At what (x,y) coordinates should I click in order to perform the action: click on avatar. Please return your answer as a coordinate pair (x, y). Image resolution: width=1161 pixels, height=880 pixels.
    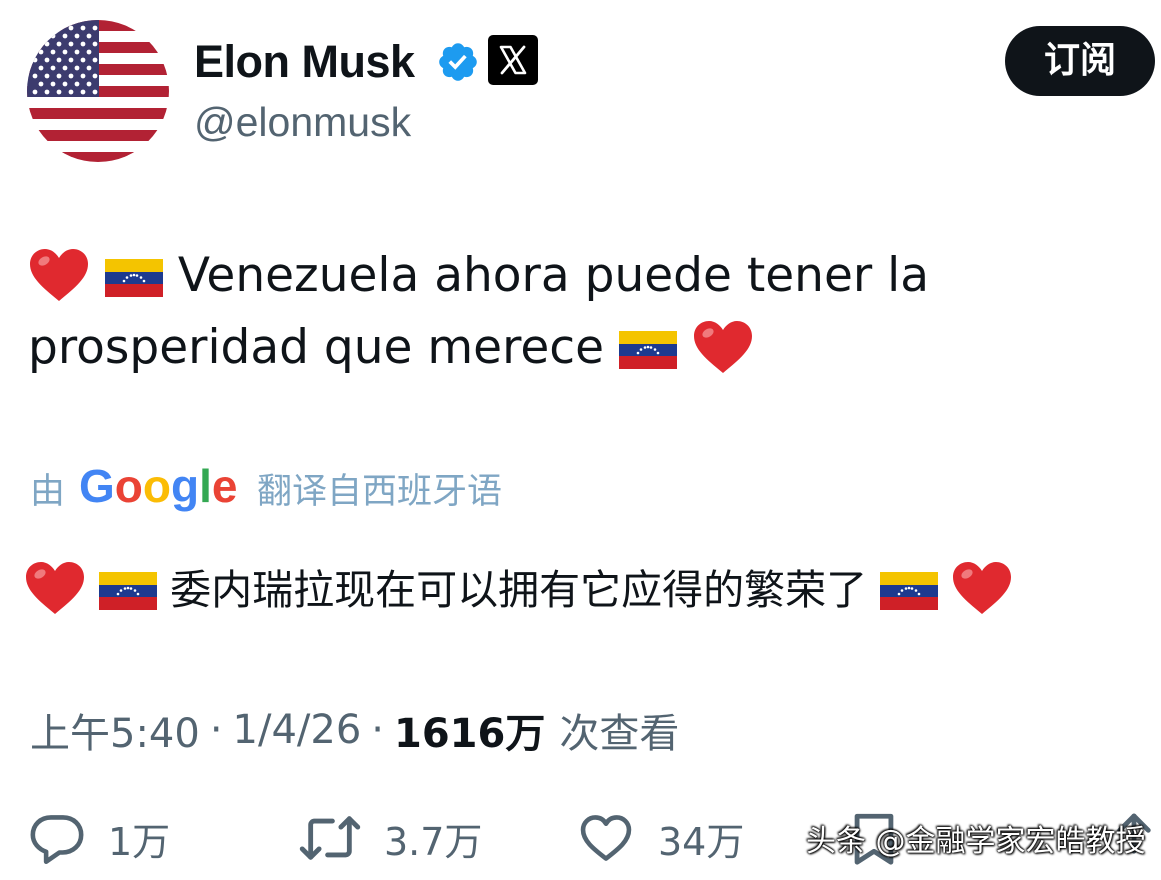
    Looking at the image, I should click on (98, 91).